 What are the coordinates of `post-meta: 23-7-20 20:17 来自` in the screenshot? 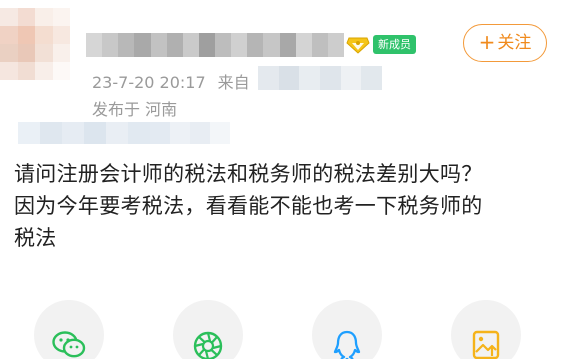 It's located at (171, 80).